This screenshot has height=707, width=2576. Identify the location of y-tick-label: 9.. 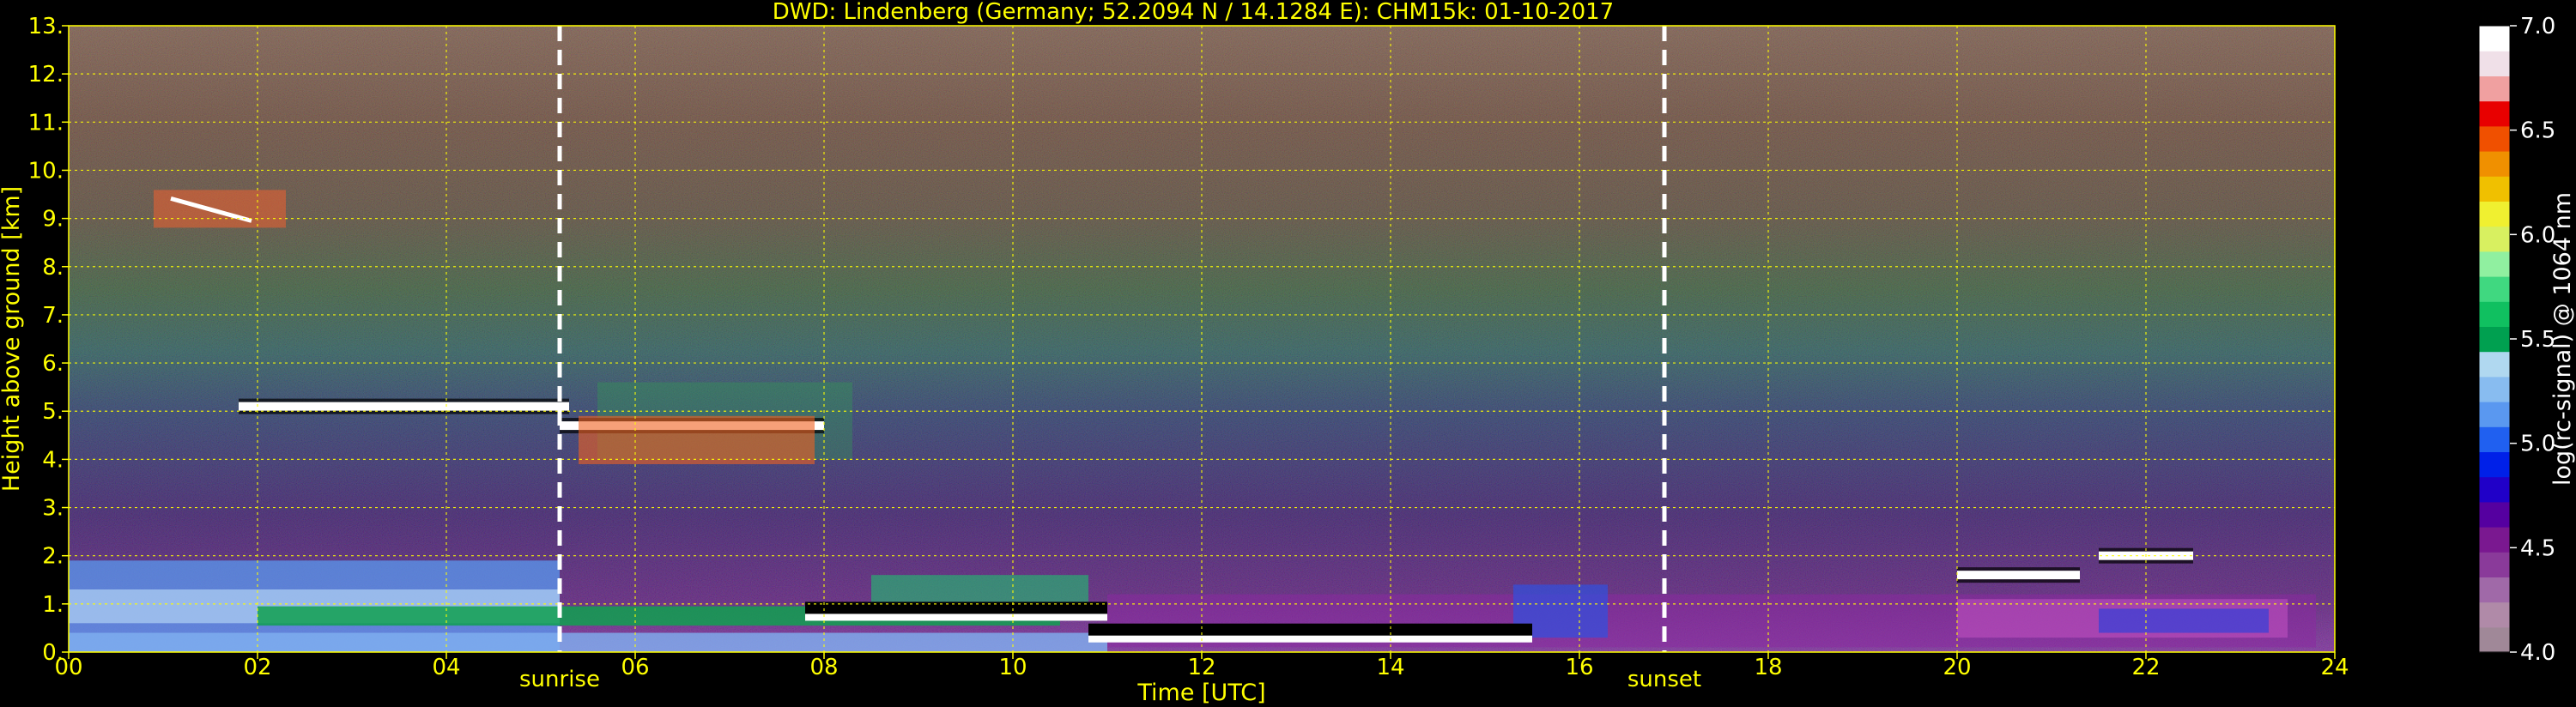
(53, 220).